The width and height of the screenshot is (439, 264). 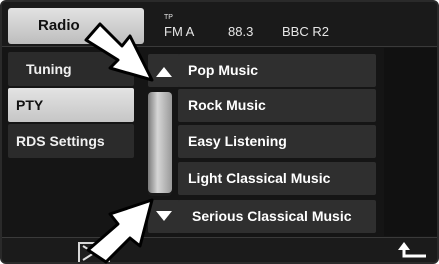 I want to click on sidebar-item-rds-settings: RDS Settings, so click(x=71, y=141).